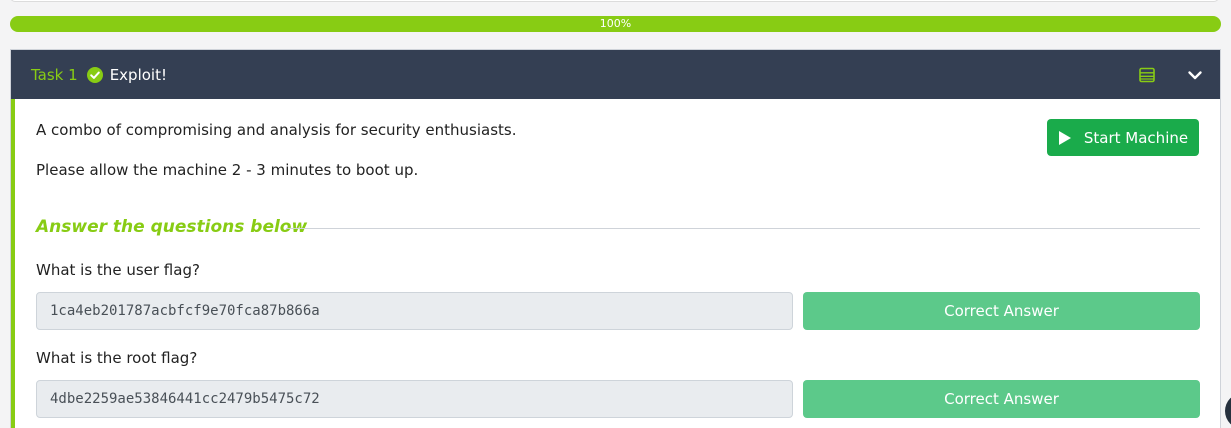  Describe the element at coordinates (118, 270) in the screenshot. I see `question-label: What is the user flag?` at that location.